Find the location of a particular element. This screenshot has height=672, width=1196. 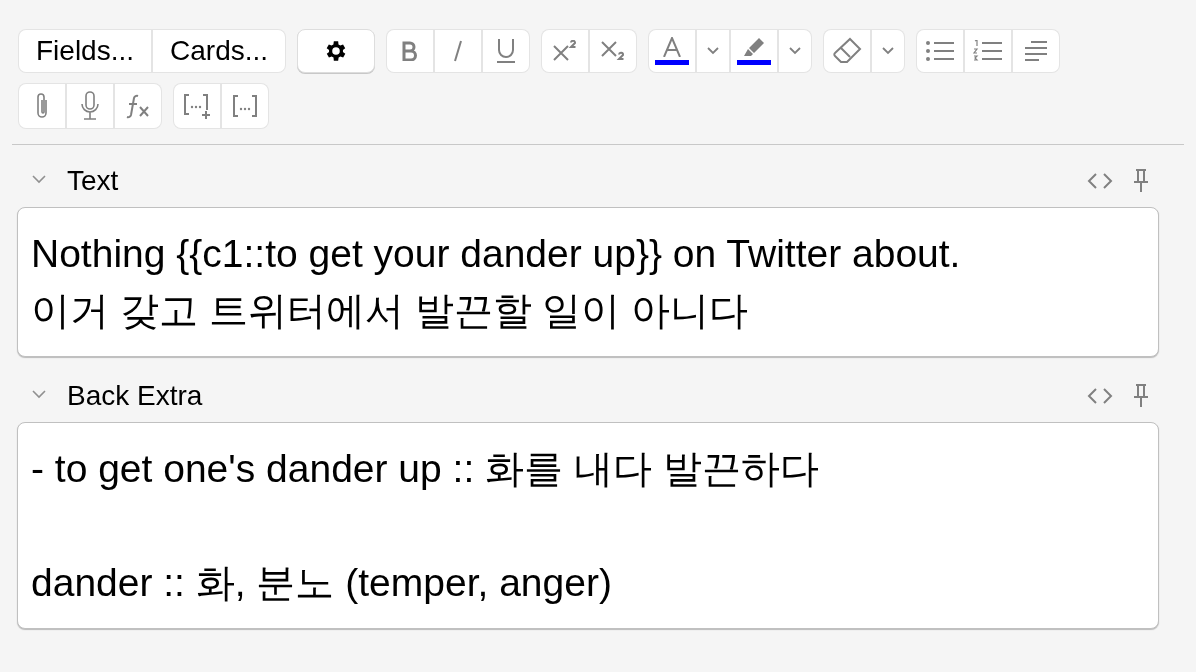

numbered-list-icon is located at coordinates (988, 51).